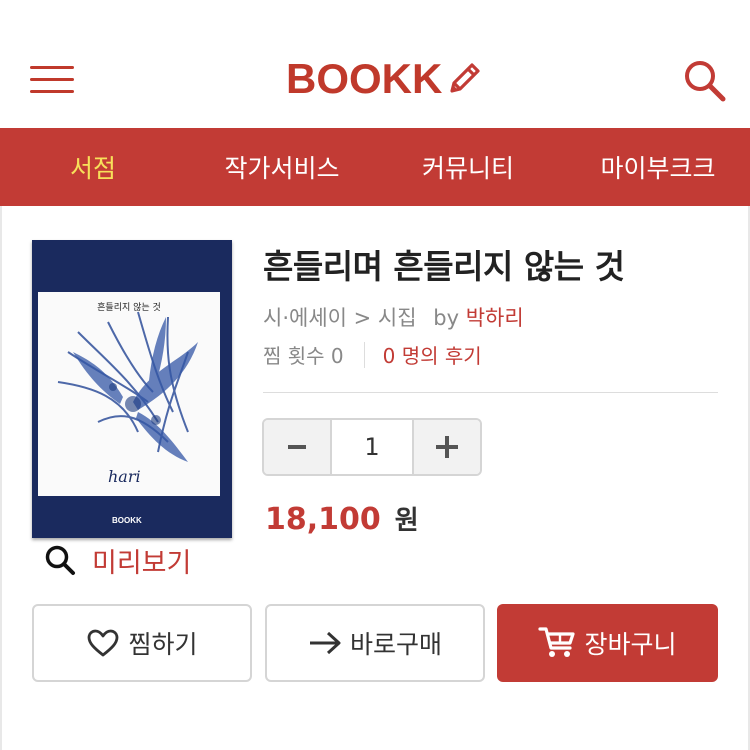  I want to click on nav-tab-bookstore: 서점, so click(93, 167).